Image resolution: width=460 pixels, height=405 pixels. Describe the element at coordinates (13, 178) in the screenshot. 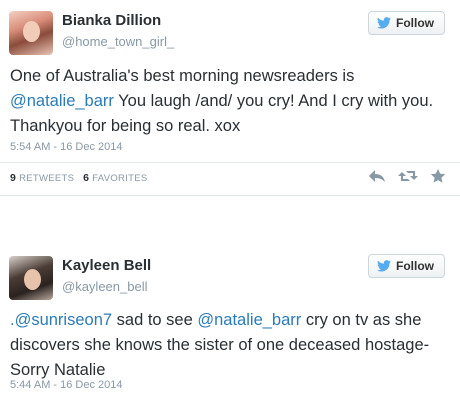

I see `retweet-count: 9` at that location.